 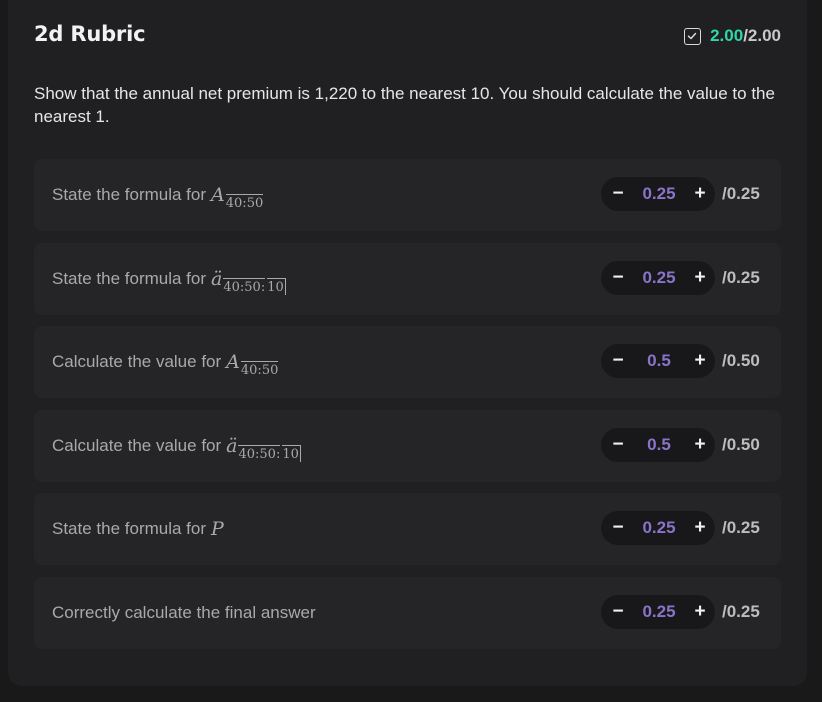 I want to click on criterion-label: Calculate the value for A40:50, so click(x=165, y=362).